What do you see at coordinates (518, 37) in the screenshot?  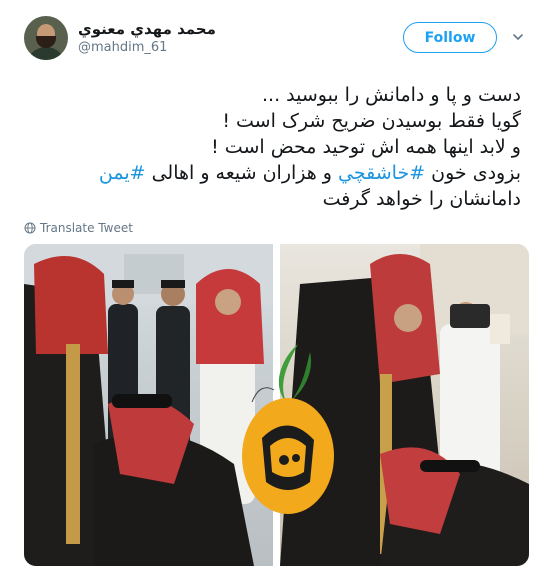 I see `chevron-down-icon` at bounding box center [518, 37].